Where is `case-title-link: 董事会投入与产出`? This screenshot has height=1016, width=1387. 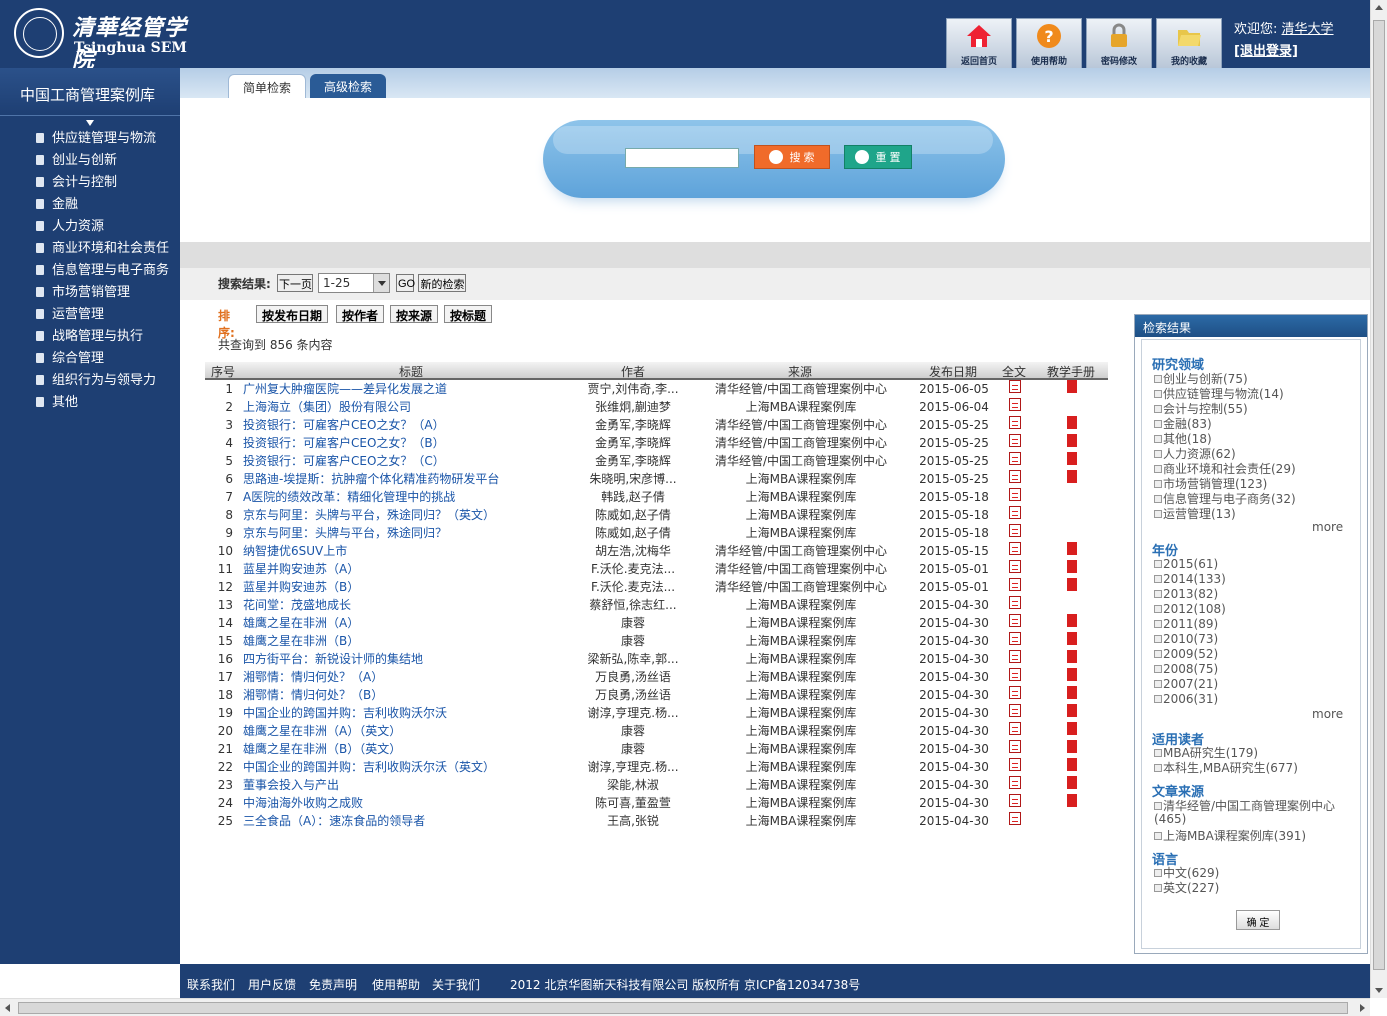
case-title-link: 董事会投入与产出 is located at coordinates (291, 785).